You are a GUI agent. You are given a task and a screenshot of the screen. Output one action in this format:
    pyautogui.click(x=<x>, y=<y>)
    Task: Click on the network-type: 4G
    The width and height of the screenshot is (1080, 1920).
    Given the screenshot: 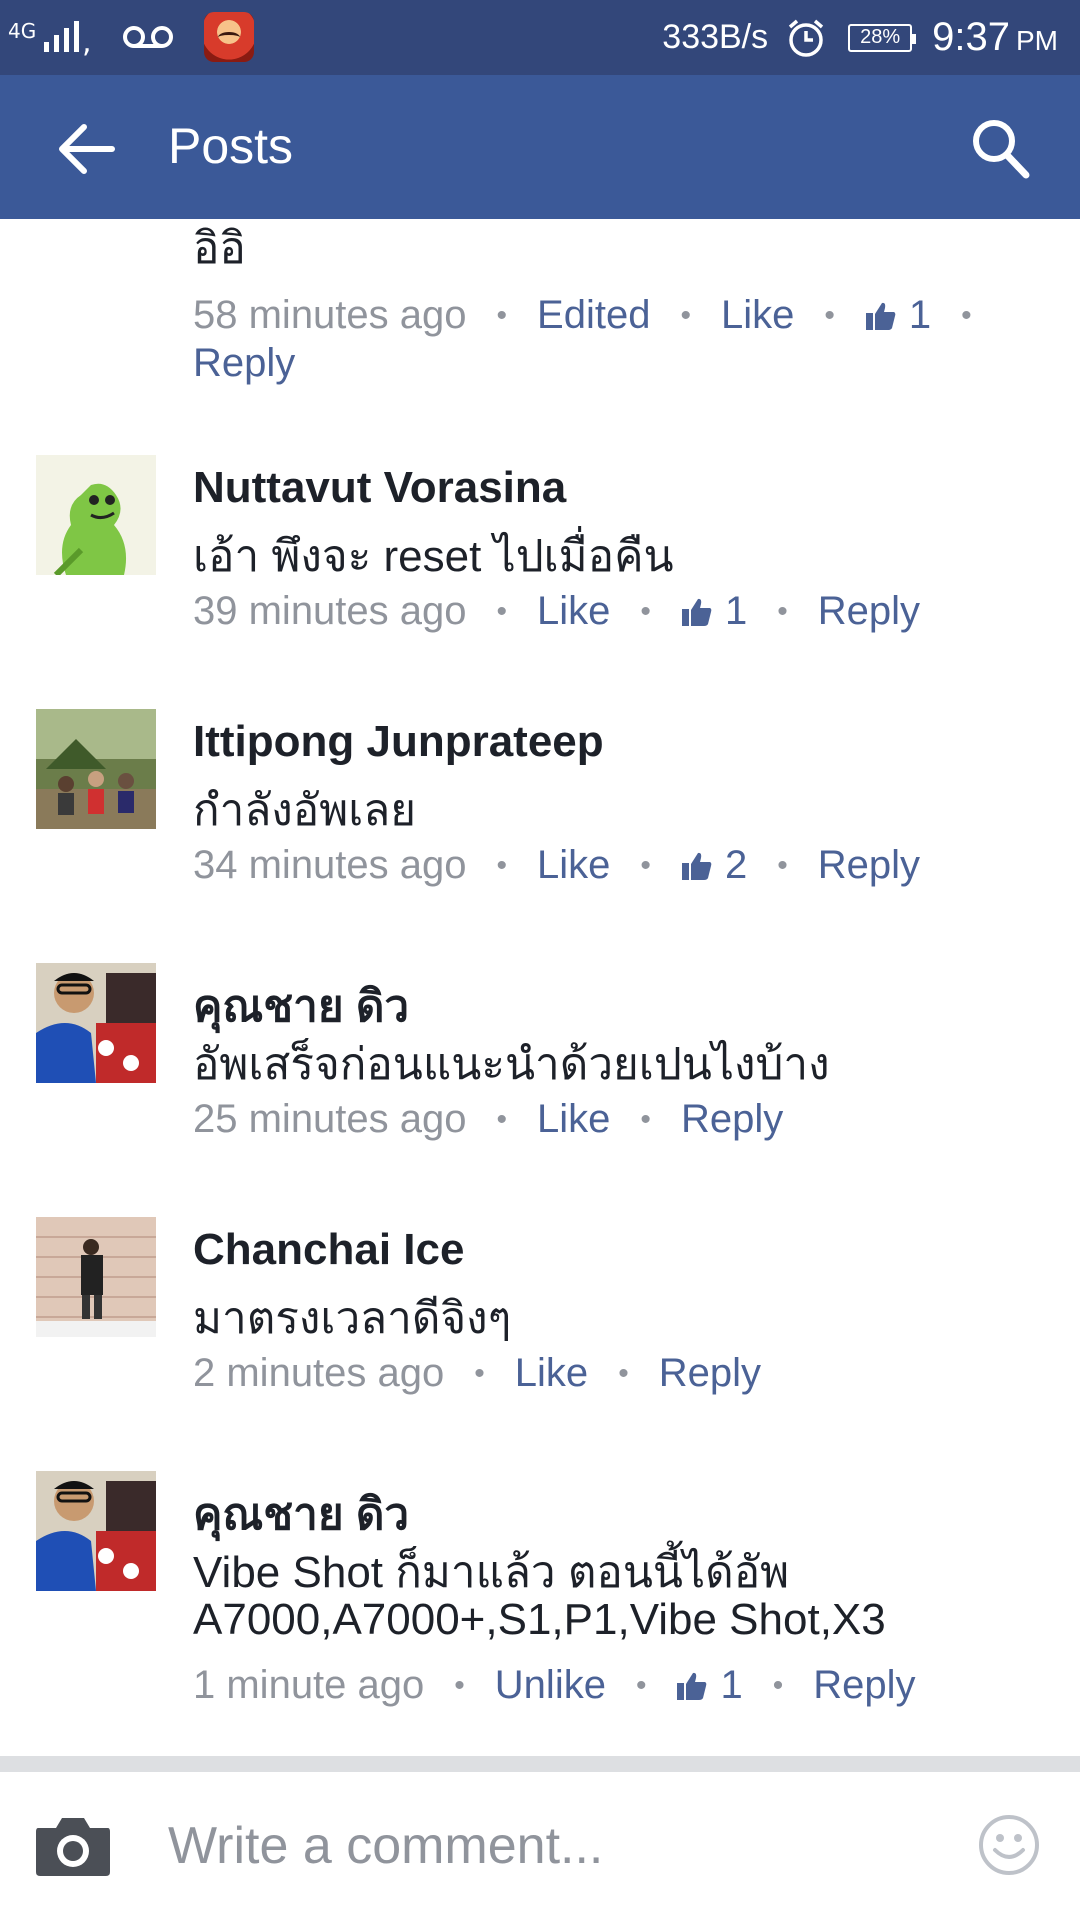 What is the action you would take?
    pyautogui.click(x=22, y=31)
    